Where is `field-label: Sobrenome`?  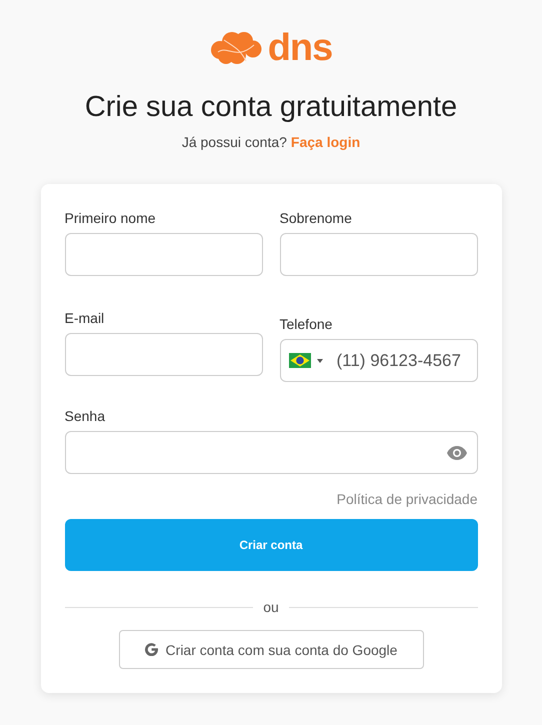 field-label: Sobrenome is located at coordinates (316, 218).